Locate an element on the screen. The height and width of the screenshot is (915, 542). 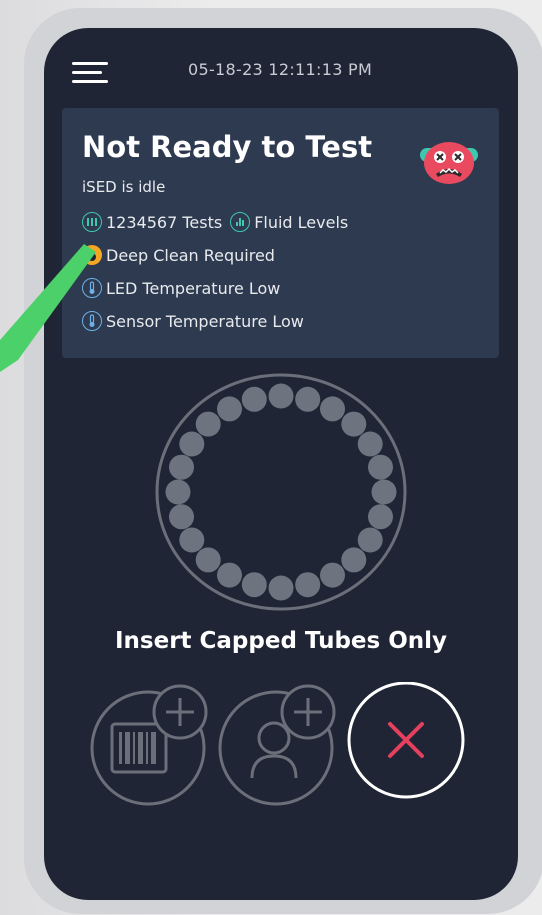
status-row-tests: 1234567 Tests Fluid Levels is located at coordinates (215, 222).